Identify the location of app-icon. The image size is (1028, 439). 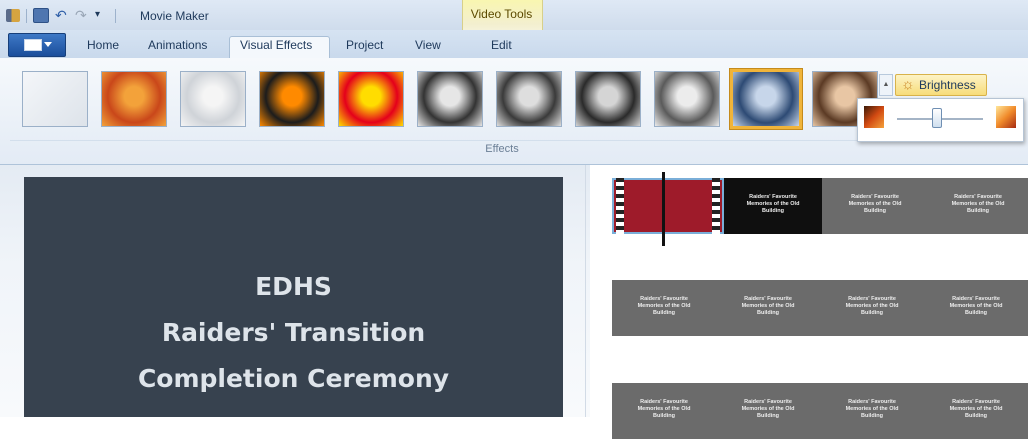
(13, 15).